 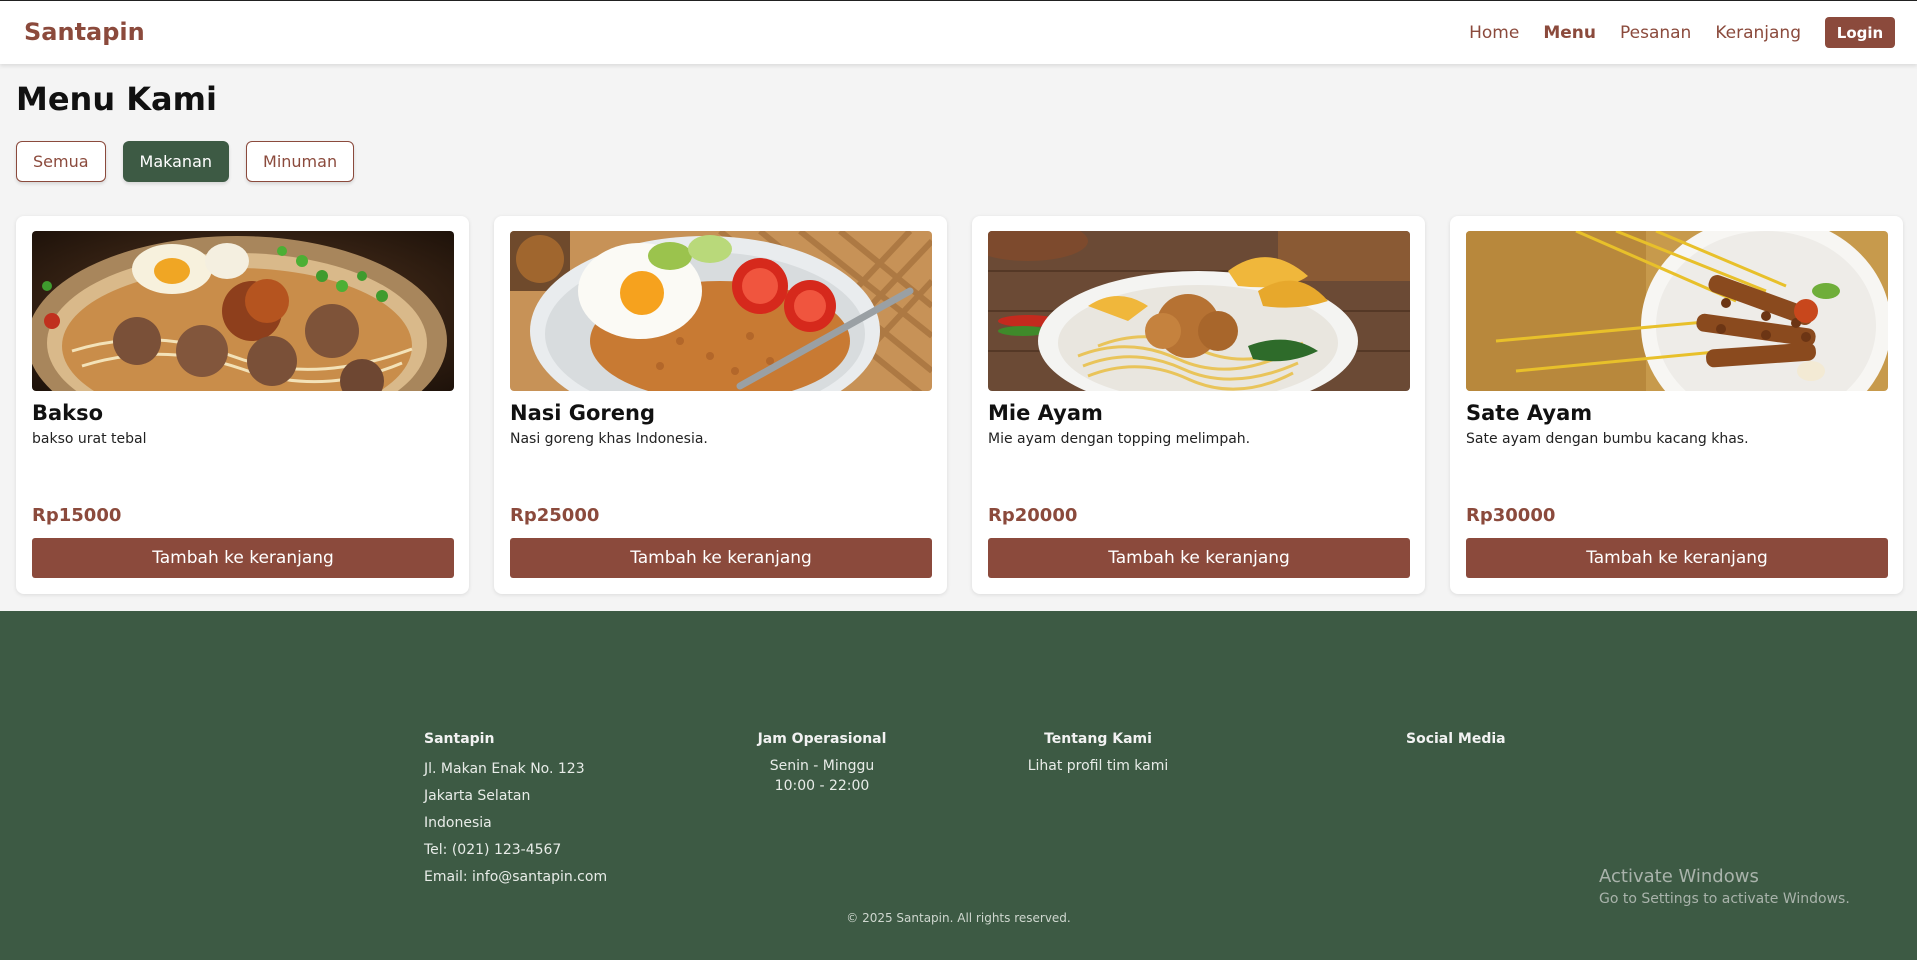 I want to click on food-image-mie-ayam, so click(x=1199, y=311).